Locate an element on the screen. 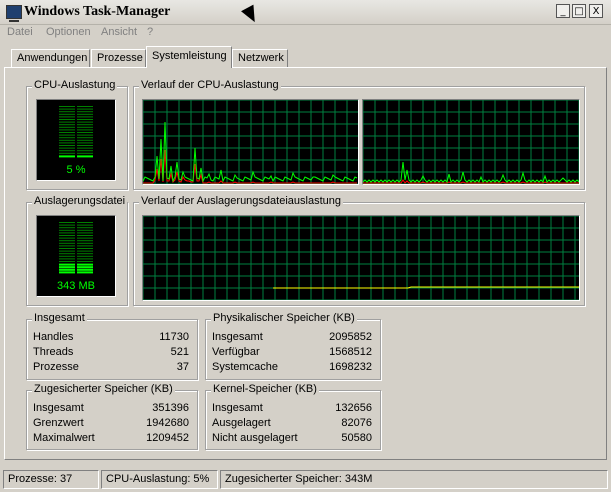  cpu-usage-group: CPU-Auslastung 5 % is located at coordinates (77, 134).